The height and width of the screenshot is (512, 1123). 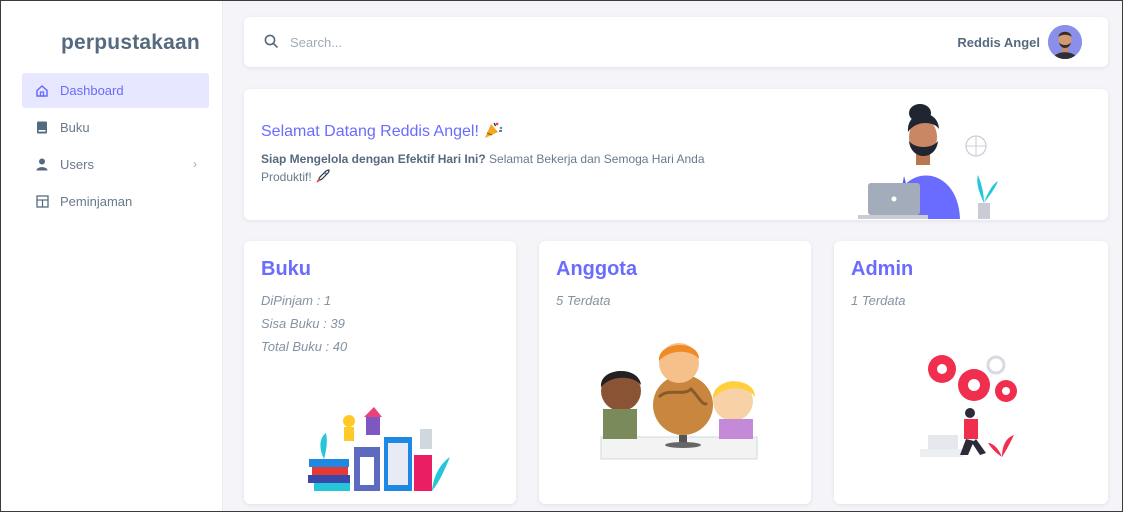 I want to click on home-icon, so click(x=42, y=91).